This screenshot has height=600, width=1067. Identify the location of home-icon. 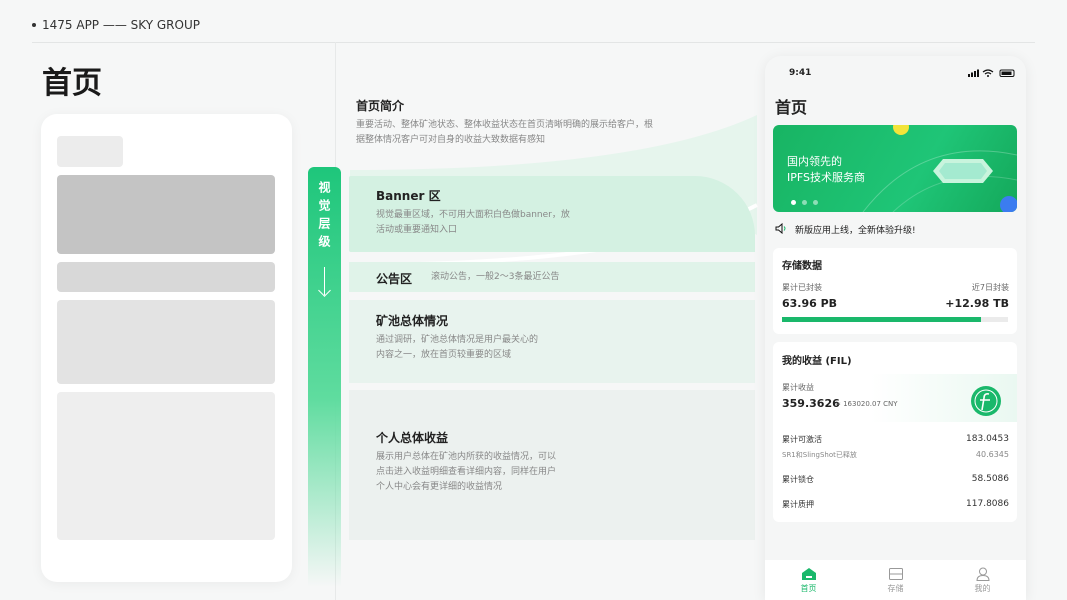
(808, 573).